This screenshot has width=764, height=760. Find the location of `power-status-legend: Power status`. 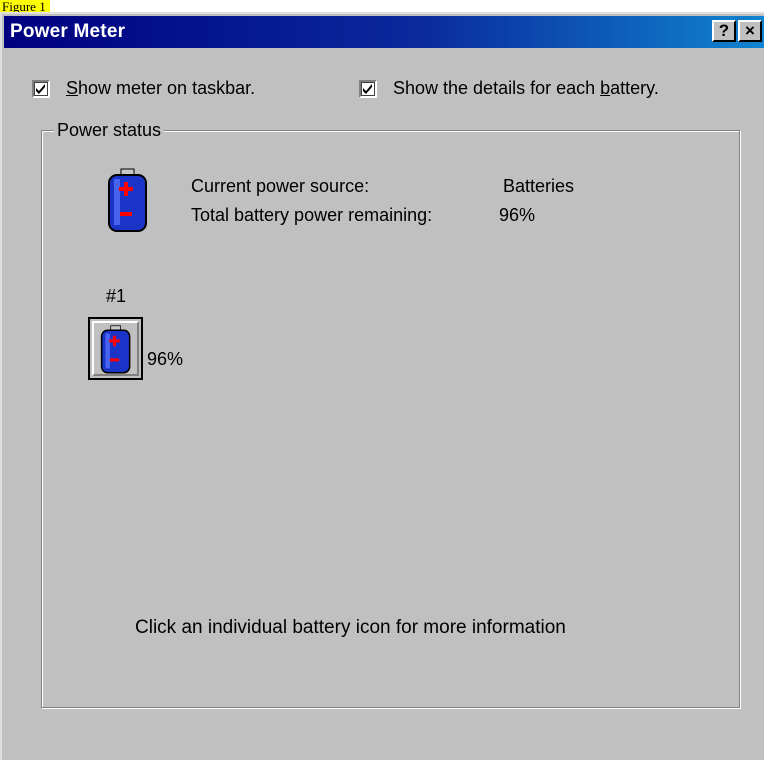

power-status-legend: Power status is located at coordinates (109, 130).